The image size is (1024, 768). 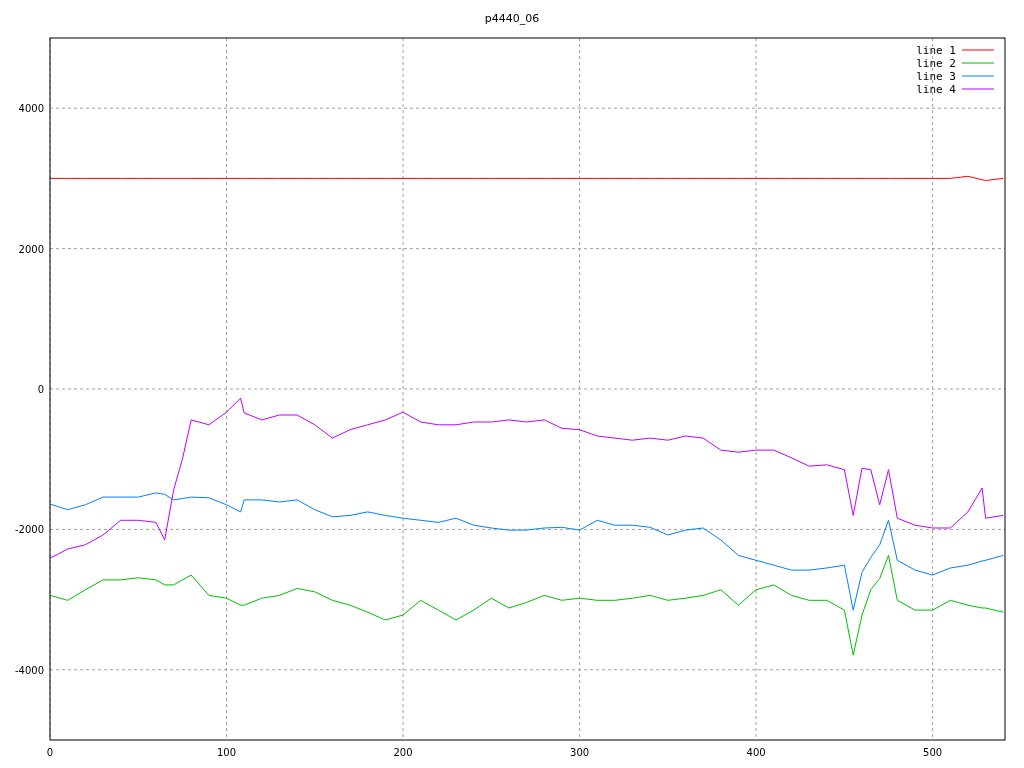 I want to click on y-tick-label: 4000, so click(x=31, y=109).